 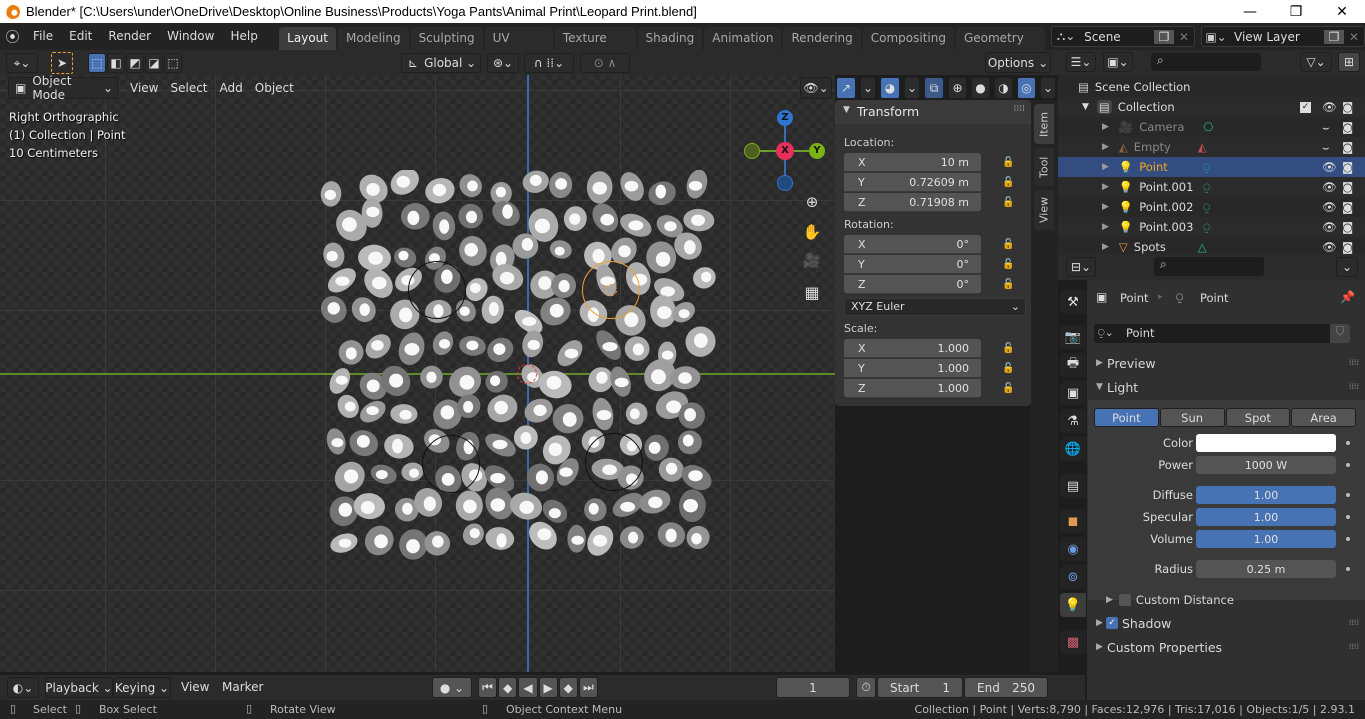 I want to click on fake-user-shield-icon: ⛉, so click(x=1340, y=333).